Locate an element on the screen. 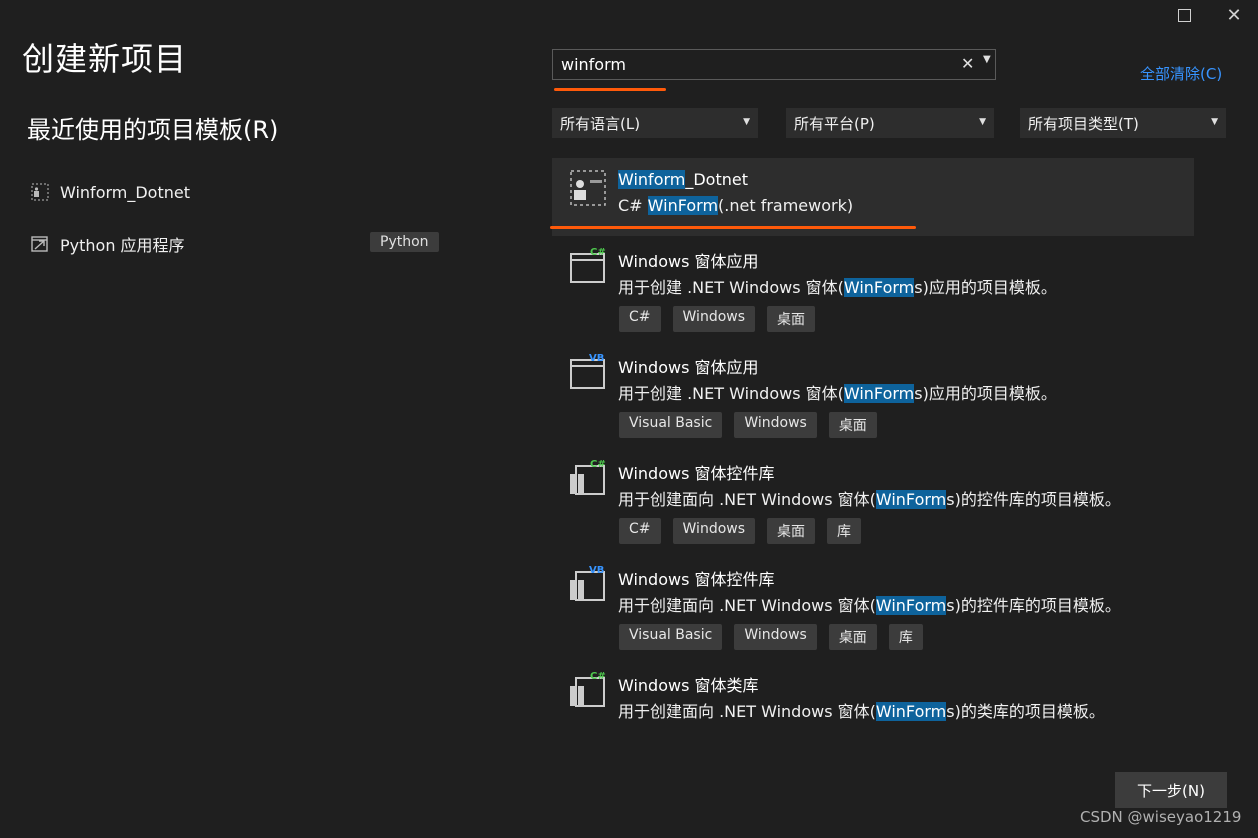 This screenshot has width=1258, height=838. filter-label: 所有语言(L) is located at coordinates (600, 123).